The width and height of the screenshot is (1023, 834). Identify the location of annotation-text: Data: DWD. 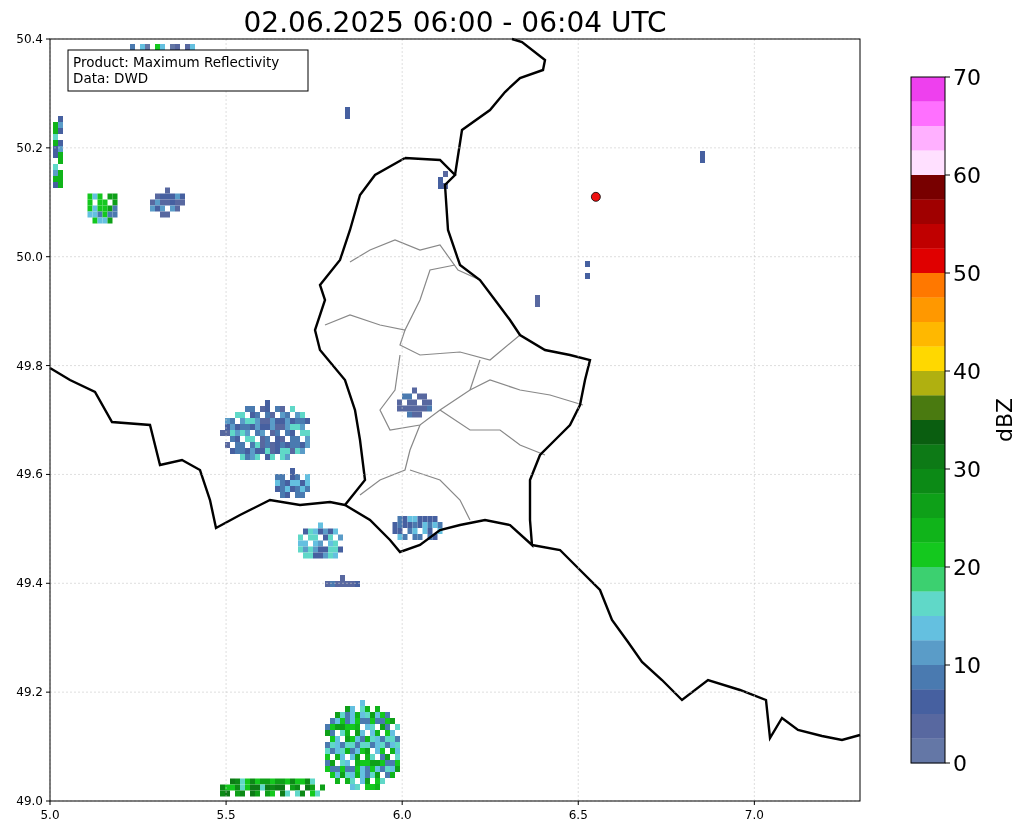
(111, 78).